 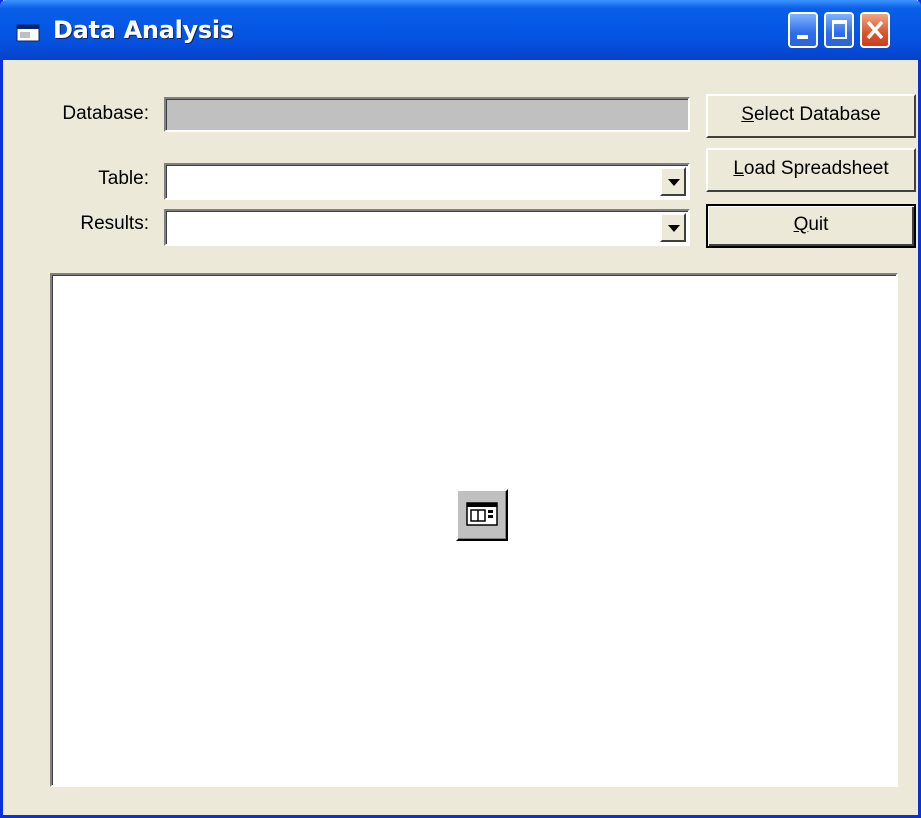 I want to click on database-label: Database:, so click(x=105, y=113).